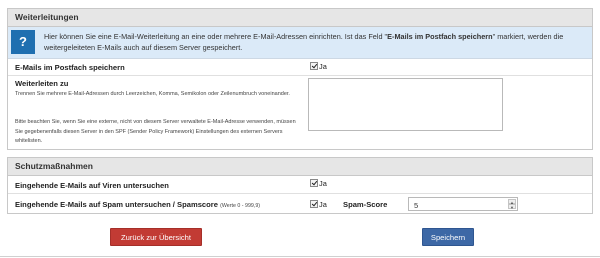  I want to click on save-button: Speichern, so click(448, 237).